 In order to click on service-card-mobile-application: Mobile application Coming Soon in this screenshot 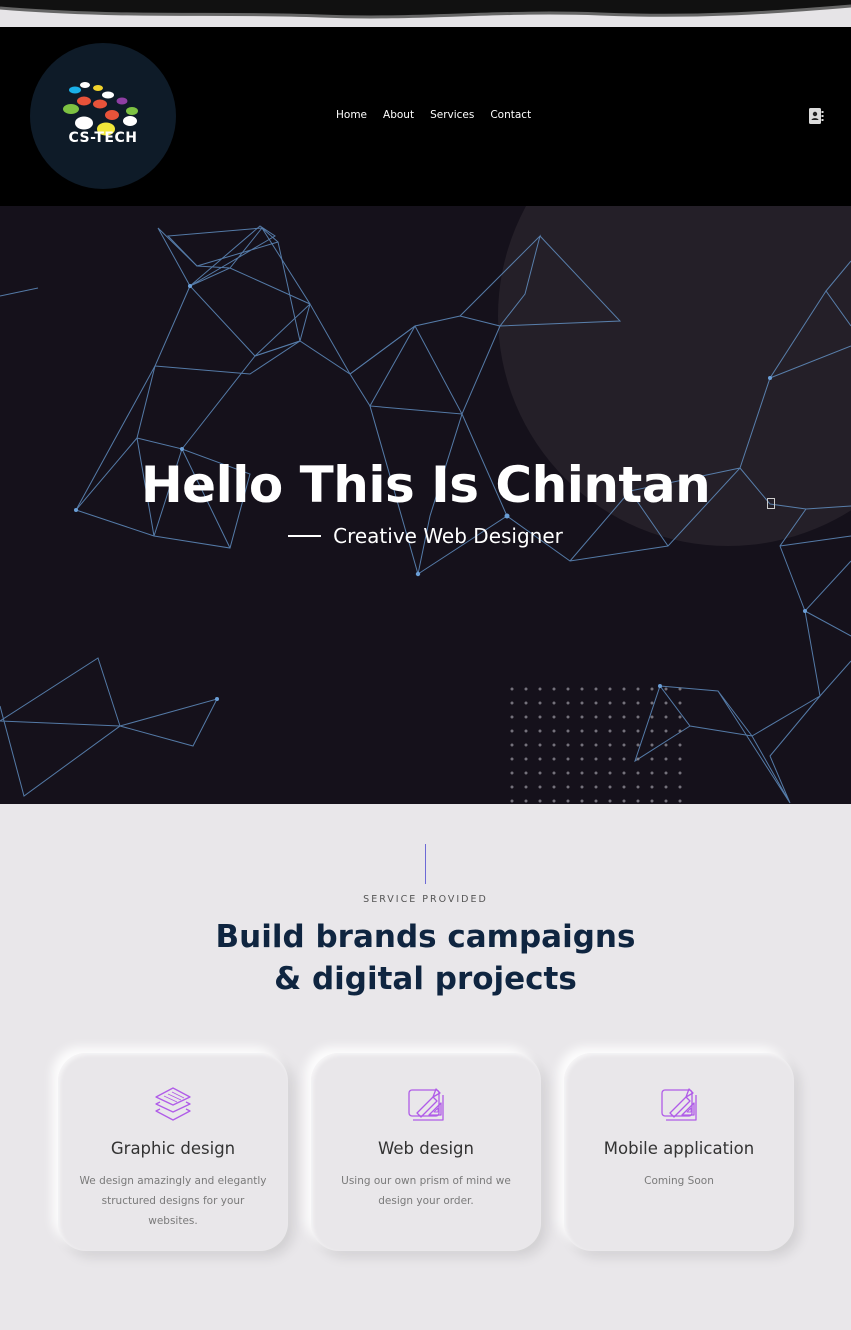, I will do `click(679, 1152)`.